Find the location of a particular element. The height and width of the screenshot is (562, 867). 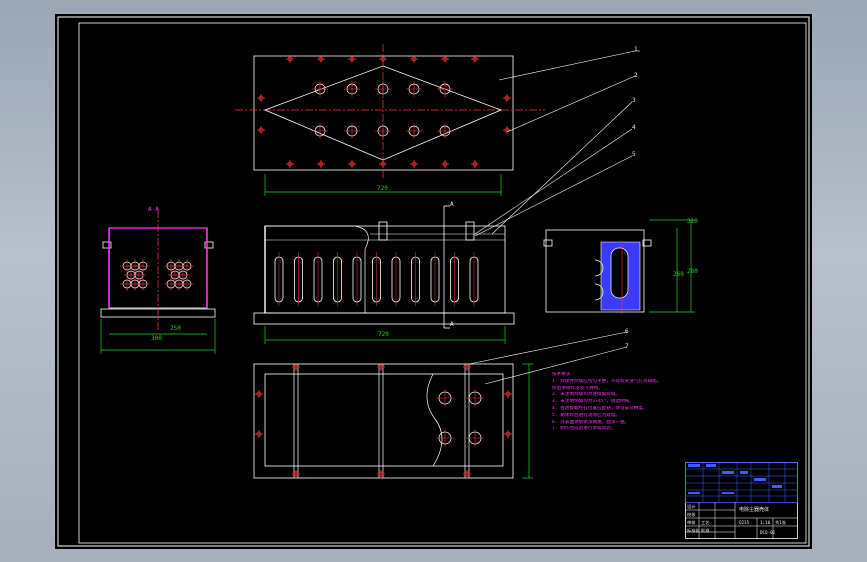

section-mark-top: A is located at coordinates (452, 204).